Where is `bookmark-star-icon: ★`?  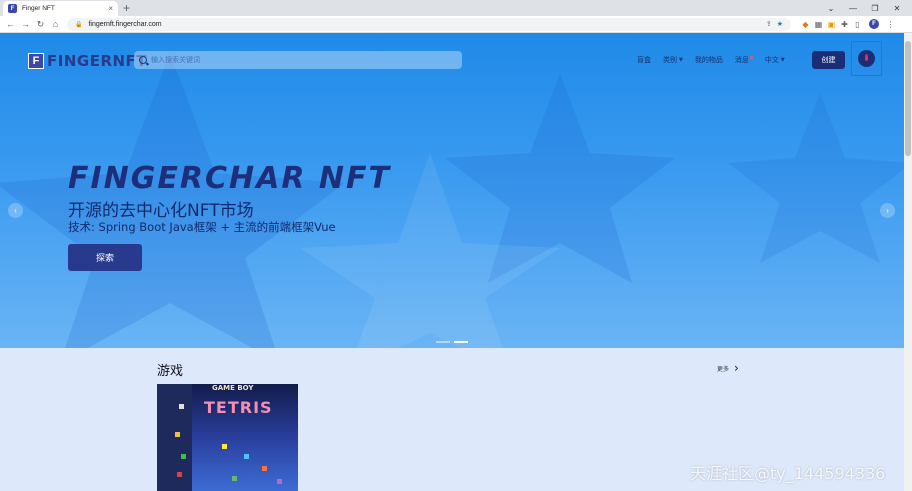 bookmark-star-icon: ★ is located at coordinates (780, 24).